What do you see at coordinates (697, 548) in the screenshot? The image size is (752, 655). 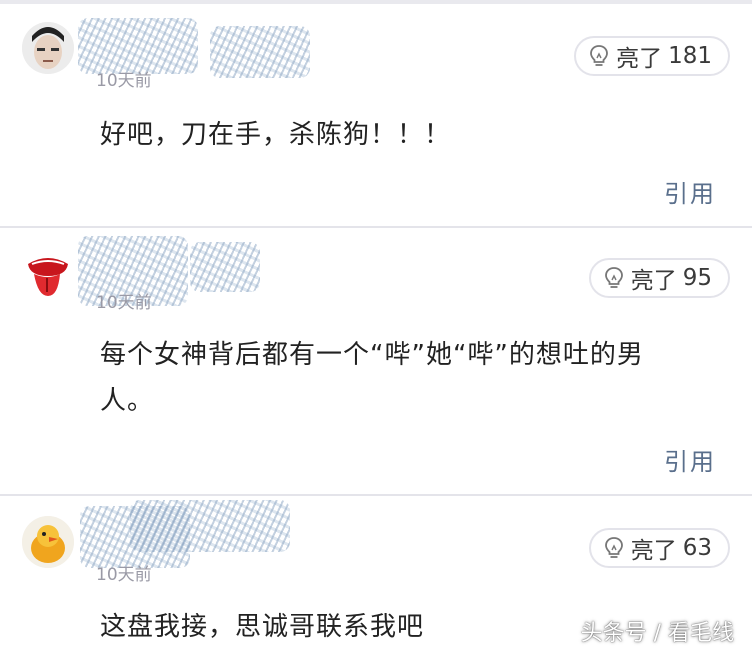 I see `like-count: 63` at bounding box center [697, 548].